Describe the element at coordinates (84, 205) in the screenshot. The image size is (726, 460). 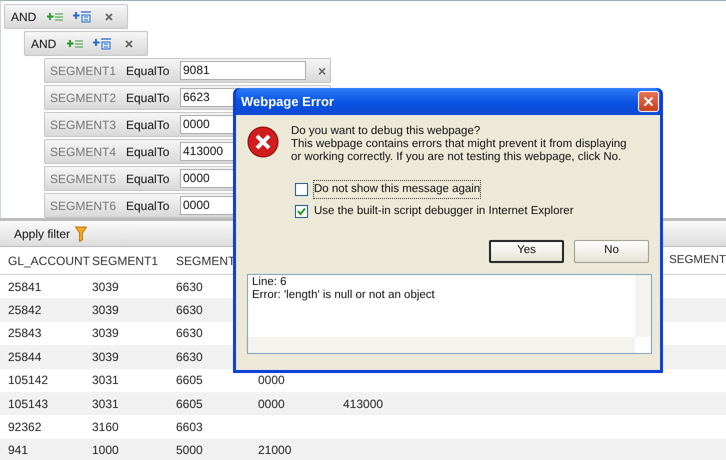
I see `field-name: SEGMENT6` at that location.